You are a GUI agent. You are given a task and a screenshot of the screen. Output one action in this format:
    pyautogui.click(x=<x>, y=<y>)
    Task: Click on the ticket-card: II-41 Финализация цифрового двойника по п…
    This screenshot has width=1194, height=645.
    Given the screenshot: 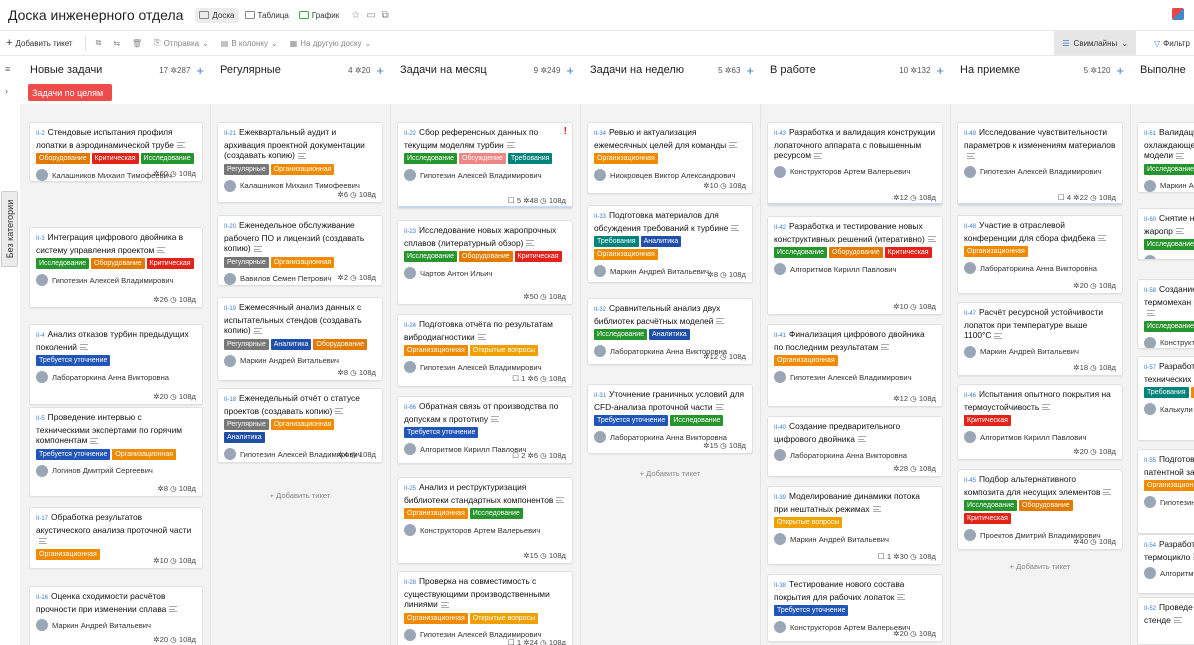 What is the action you would take?
    pyautogui.click(x=855, y=365)
    